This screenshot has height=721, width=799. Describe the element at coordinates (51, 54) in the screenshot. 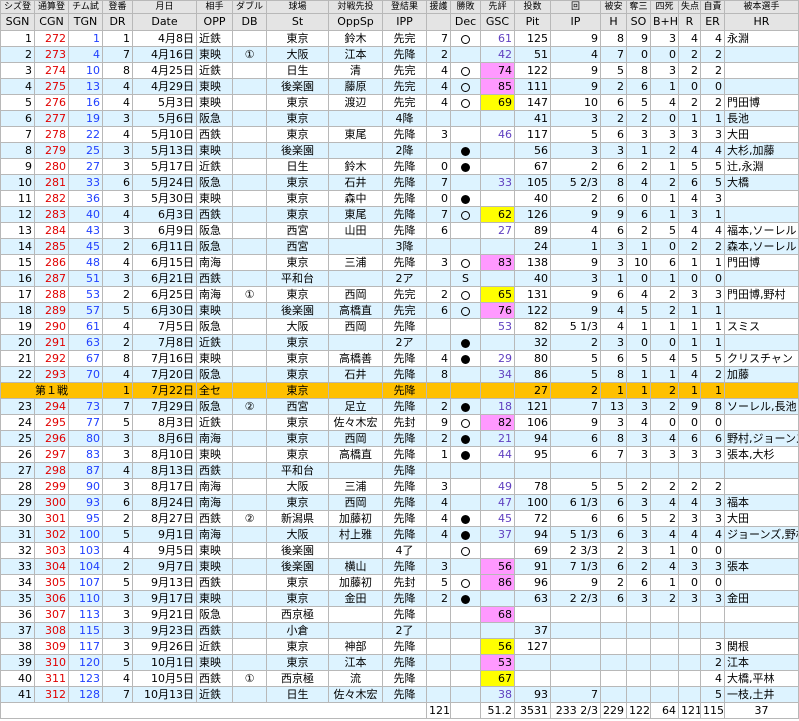

I see `cell-cgn: 273` at that location.